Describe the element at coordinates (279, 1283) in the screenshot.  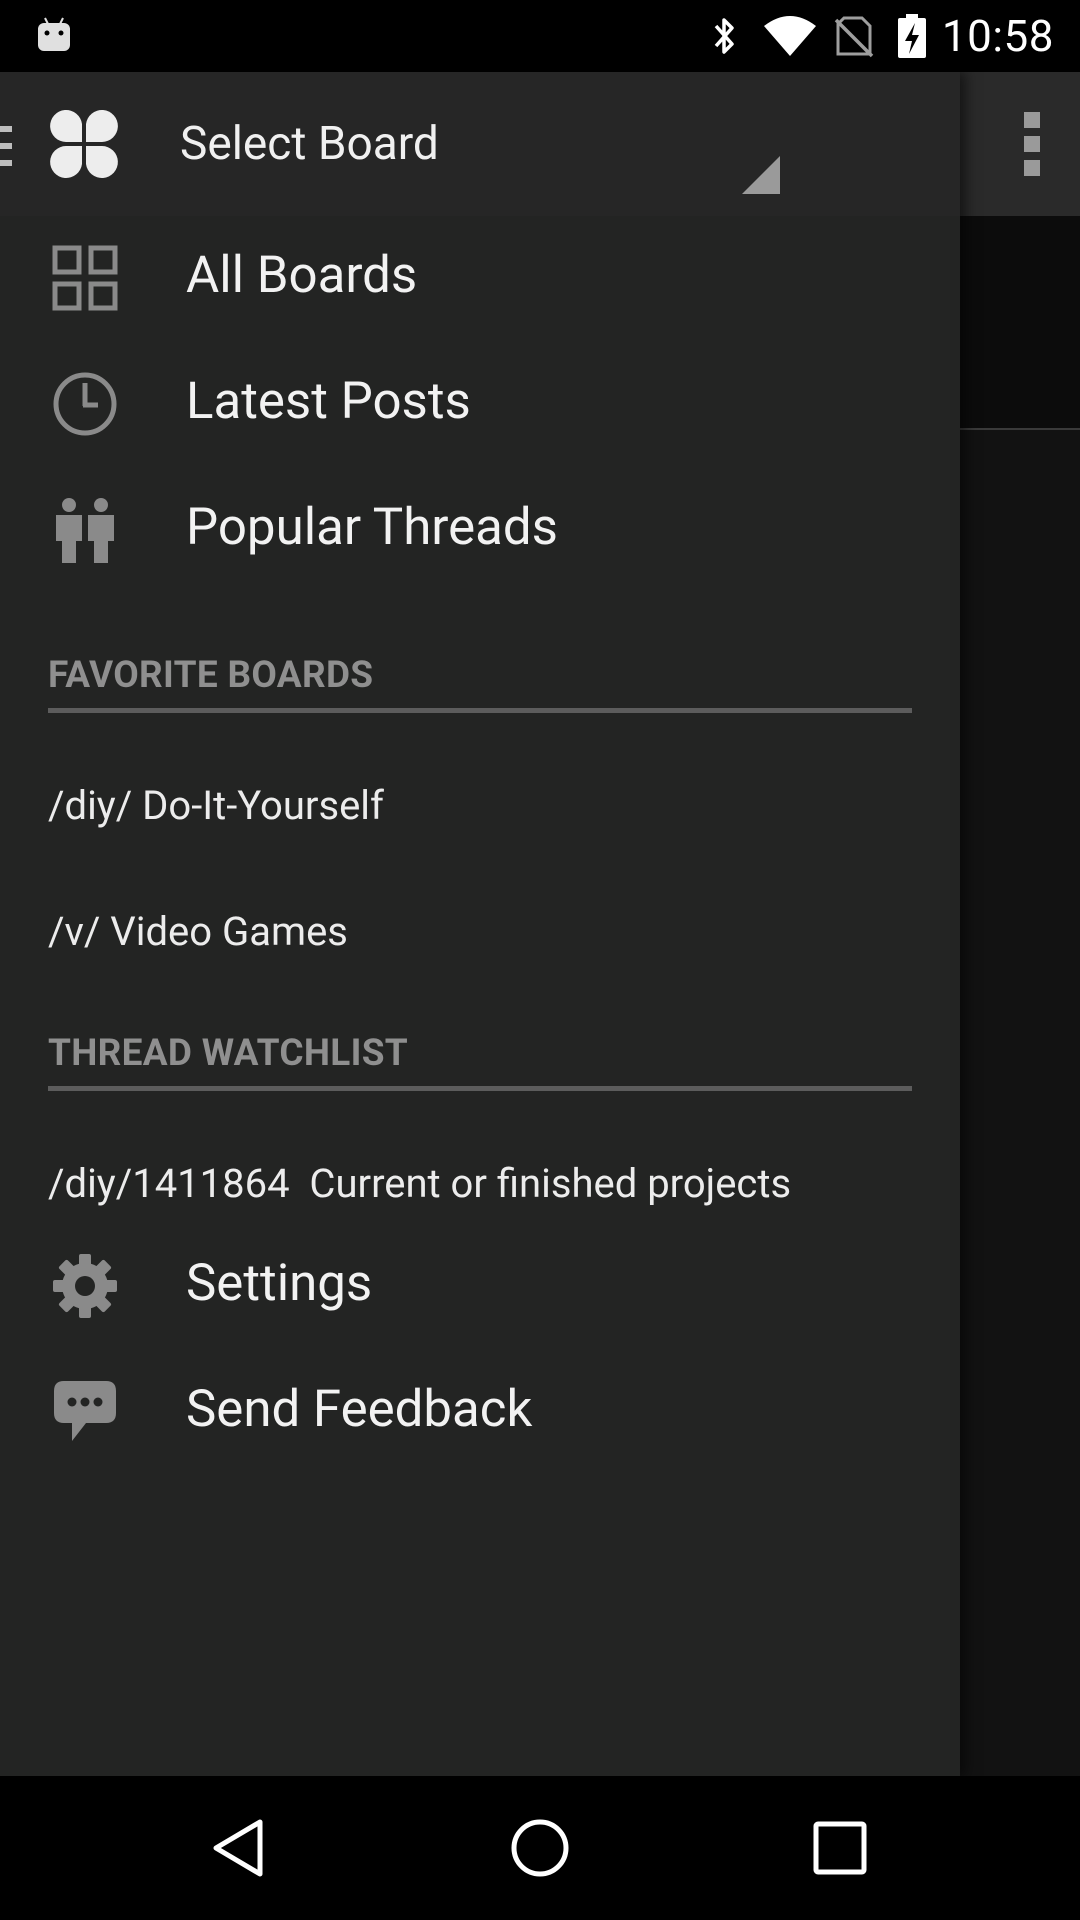
I see `nav-item-label: Settings` at that location.